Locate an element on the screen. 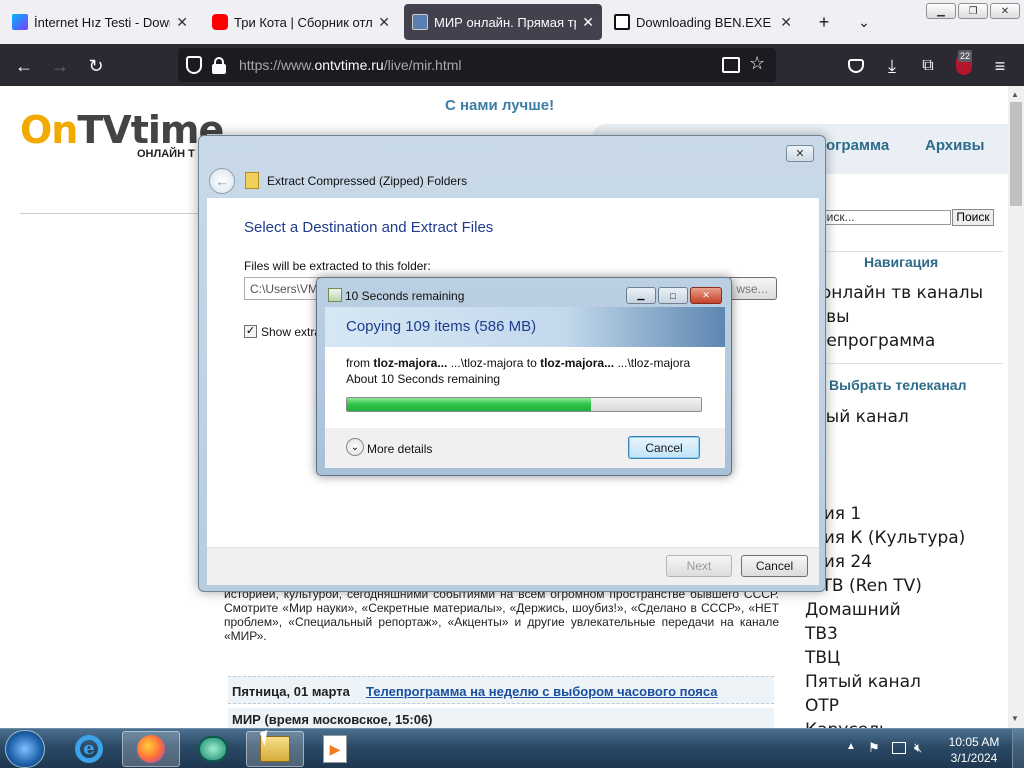 Image resolution: width=1024 pixels, height=768 pixels. site-logo: OnTVtime is located at coordinates (122, 130).